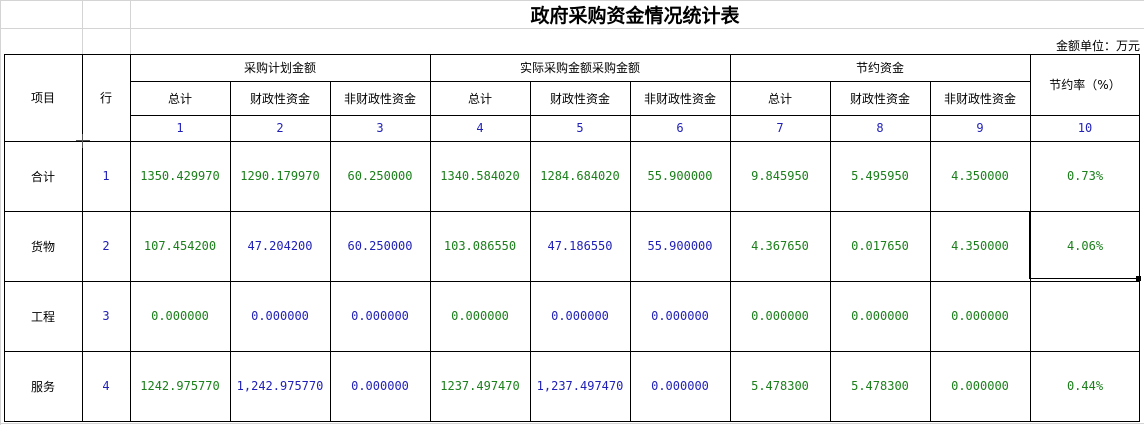 This screenshot has height=425, width=1144. Describe the element at coordinates (480, 176) in the screenshot. I see `table-cell: 1340.584020` at that location.